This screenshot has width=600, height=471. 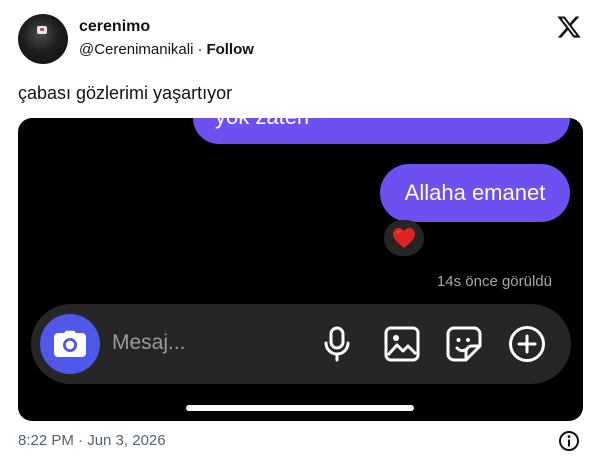 I want to click on sticker-button, so click(x=464, y=344).